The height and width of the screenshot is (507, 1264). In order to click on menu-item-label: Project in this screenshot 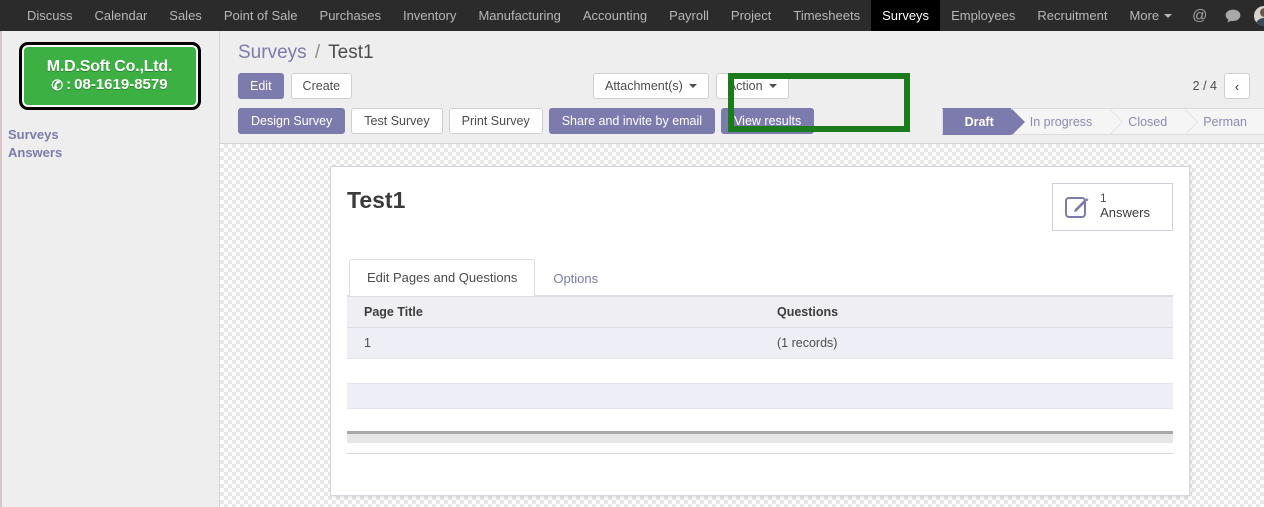, I will do `click(751, 15)`.